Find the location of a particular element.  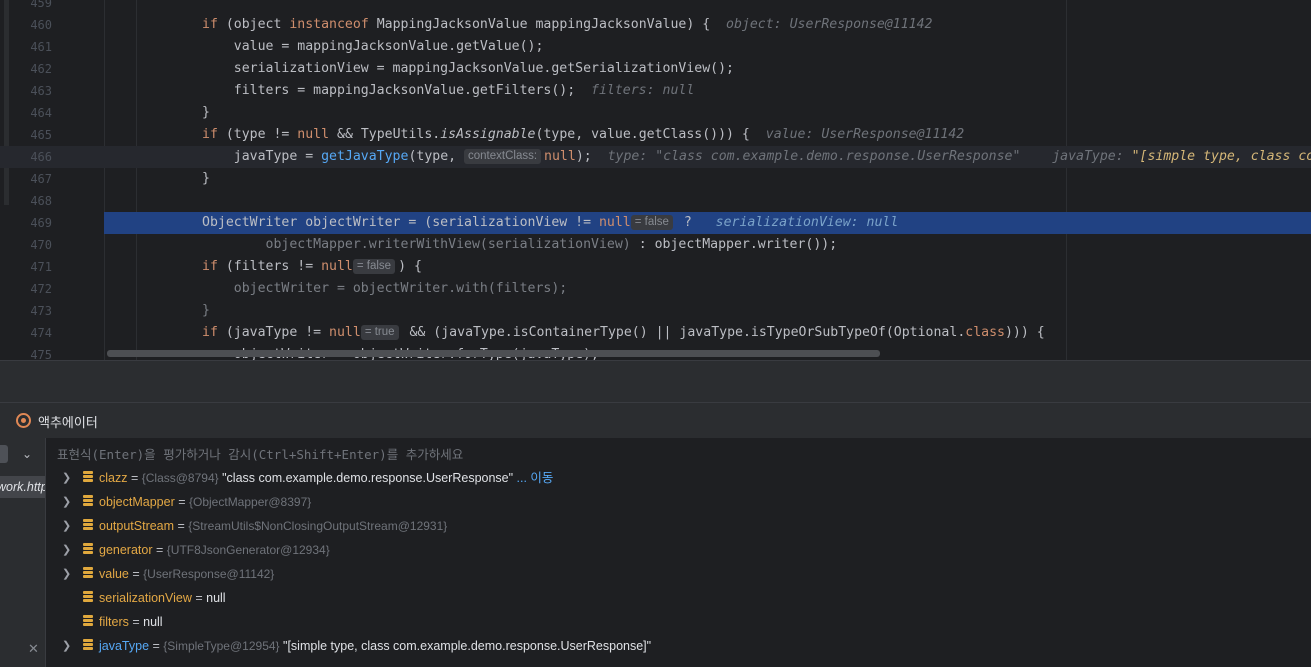

line-number: 463 is located at coordinates (32, 91).